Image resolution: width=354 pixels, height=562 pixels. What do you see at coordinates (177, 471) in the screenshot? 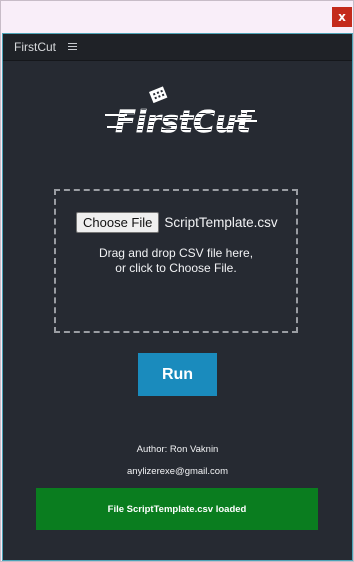
I see `author-email: anylizerexe@gmail.com` at bounding box center [177, 471].